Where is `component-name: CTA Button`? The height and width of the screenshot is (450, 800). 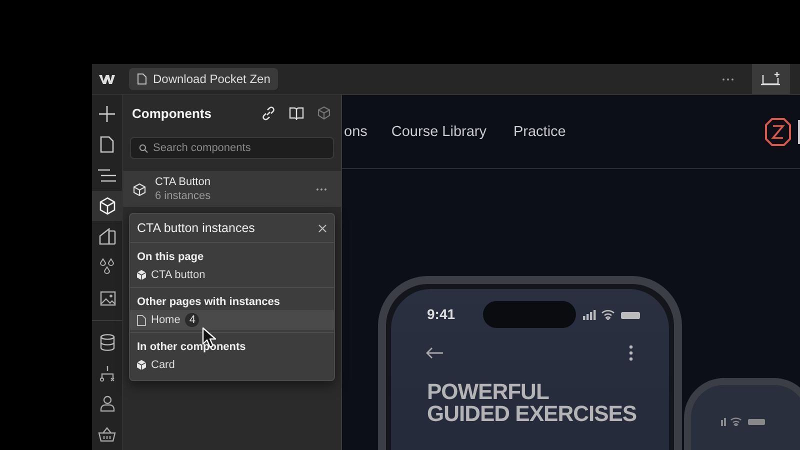 component-name: CTA Button is located at coordinates (183, 182).